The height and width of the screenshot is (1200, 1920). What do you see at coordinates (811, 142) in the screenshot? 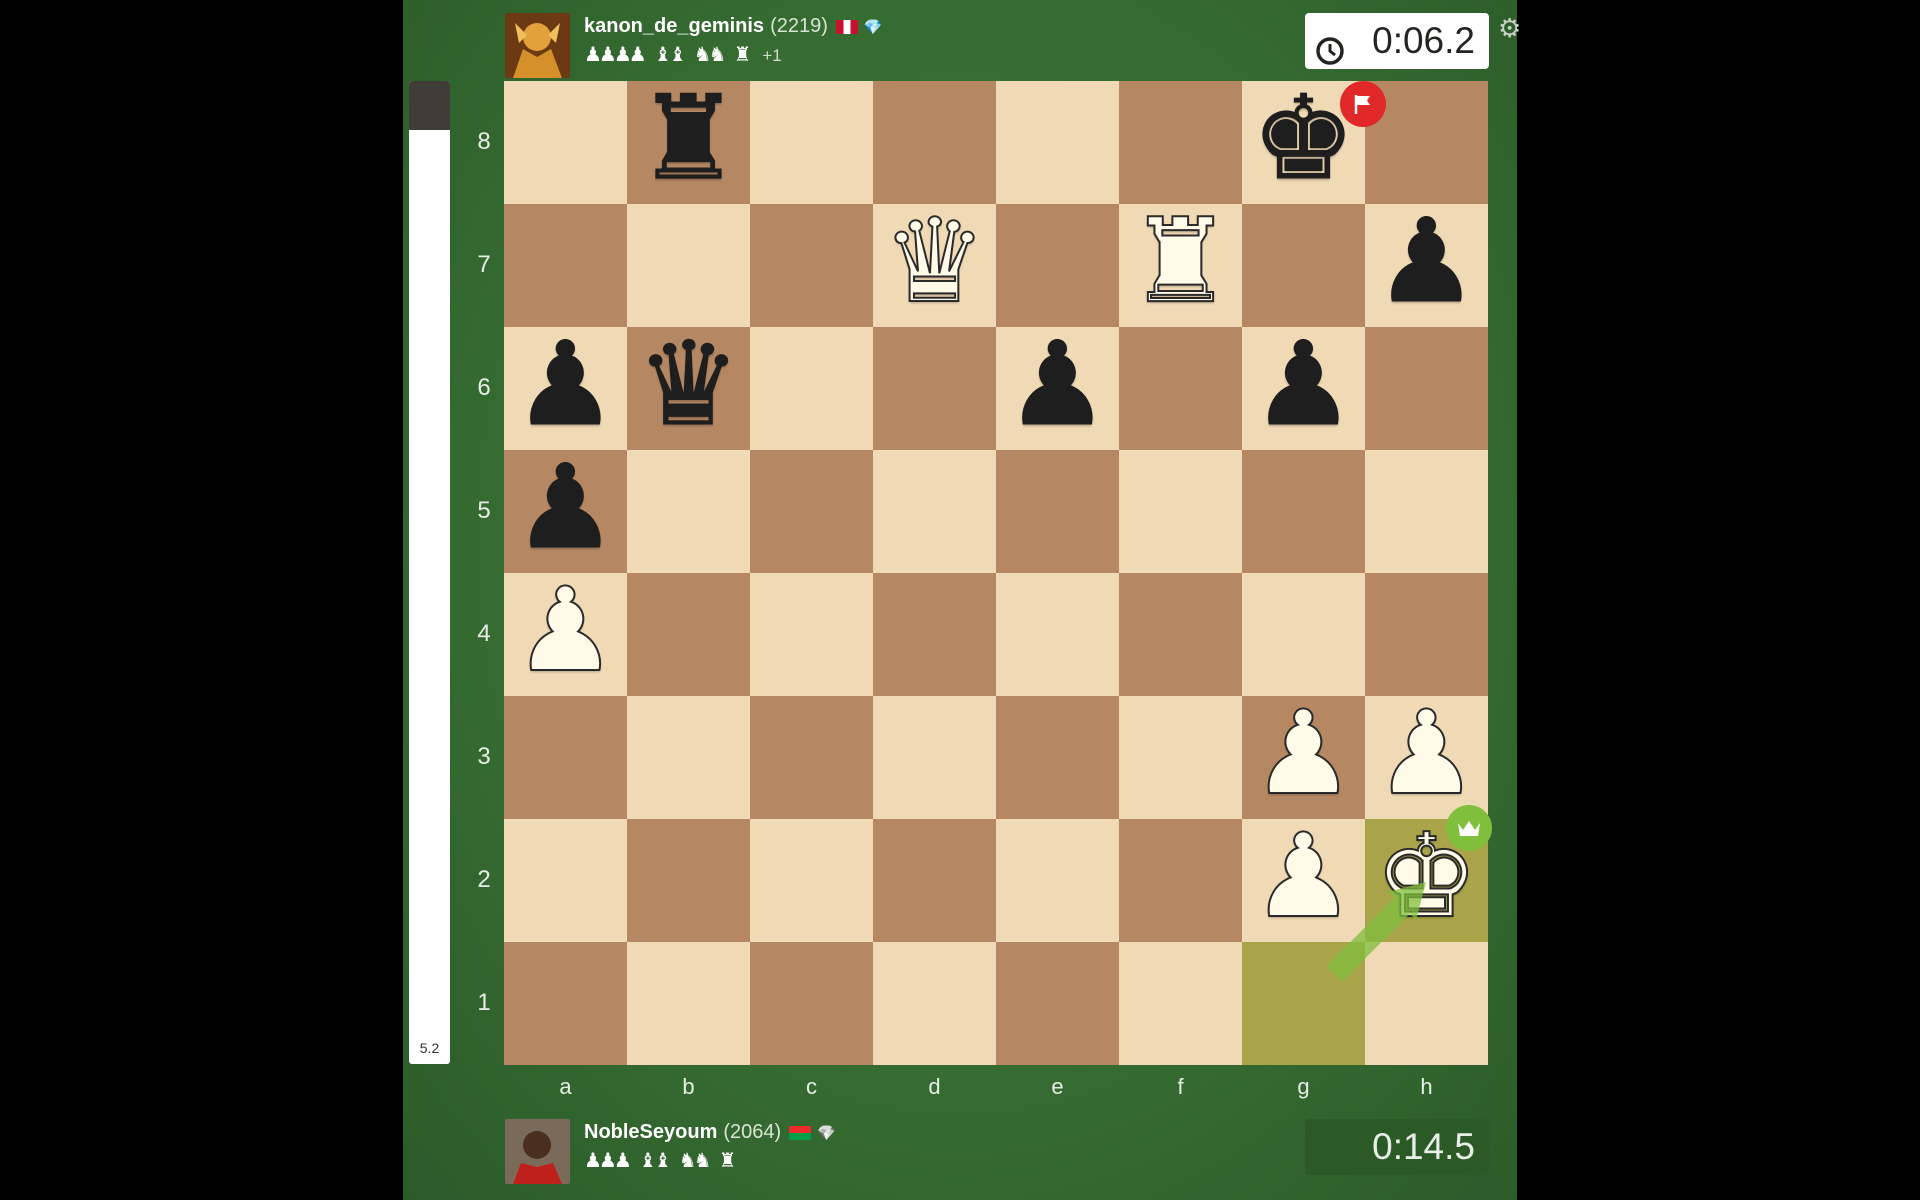
I see `square-c8` at bounding box center [811, 142].